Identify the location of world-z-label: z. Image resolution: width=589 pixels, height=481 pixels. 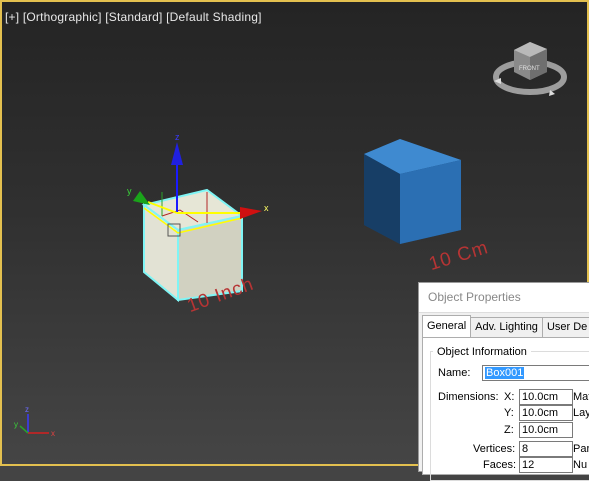
(27, 409).